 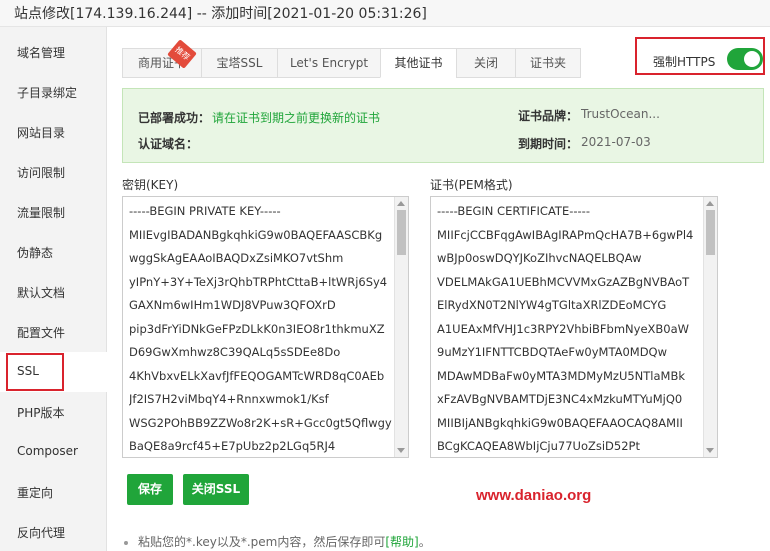 What do you see at coordinates (41, 413) in the screenshot?
I see `sidebar-item-label: PHP版本` at bounding box center [41, 413].